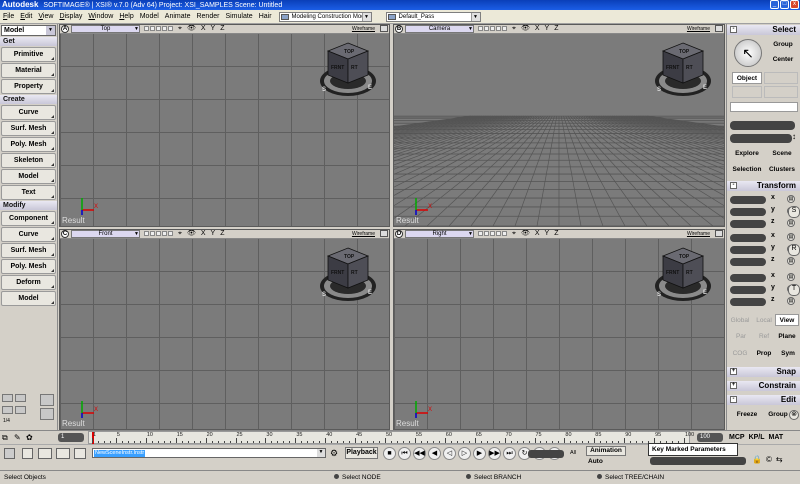  What do you see at coordinates (546, 454) in the screenshot?
I see `current-frame-field` at bounding box center [546, 454].